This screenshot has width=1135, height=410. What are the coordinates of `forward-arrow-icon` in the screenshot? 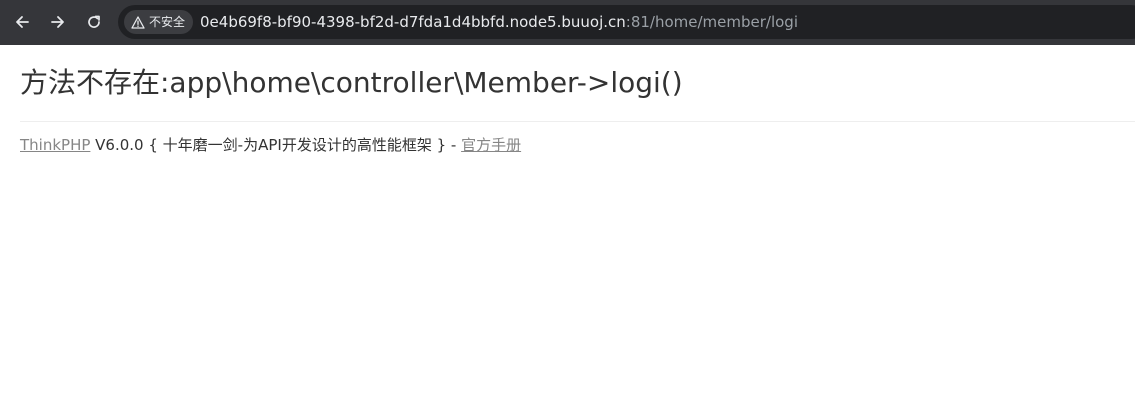 It's located at (58, 22).